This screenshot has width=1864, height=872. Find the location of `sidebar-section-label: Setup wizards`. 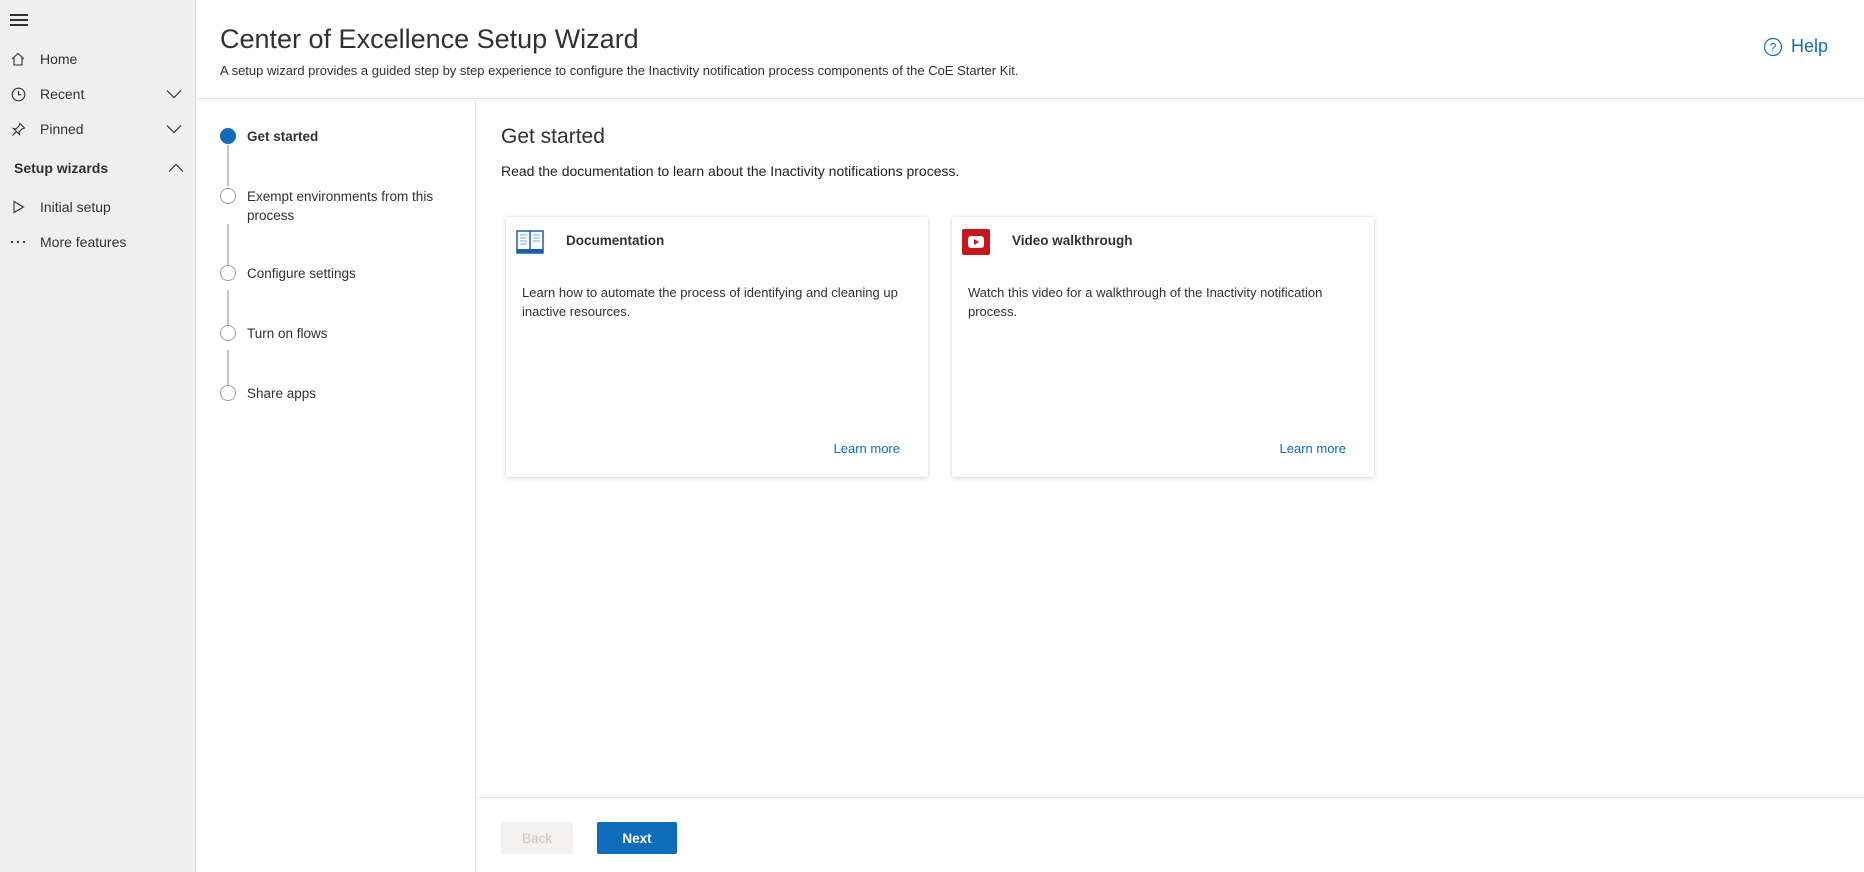

sidebar-section-label: Setup wizards is located at coordinates (61, 168).